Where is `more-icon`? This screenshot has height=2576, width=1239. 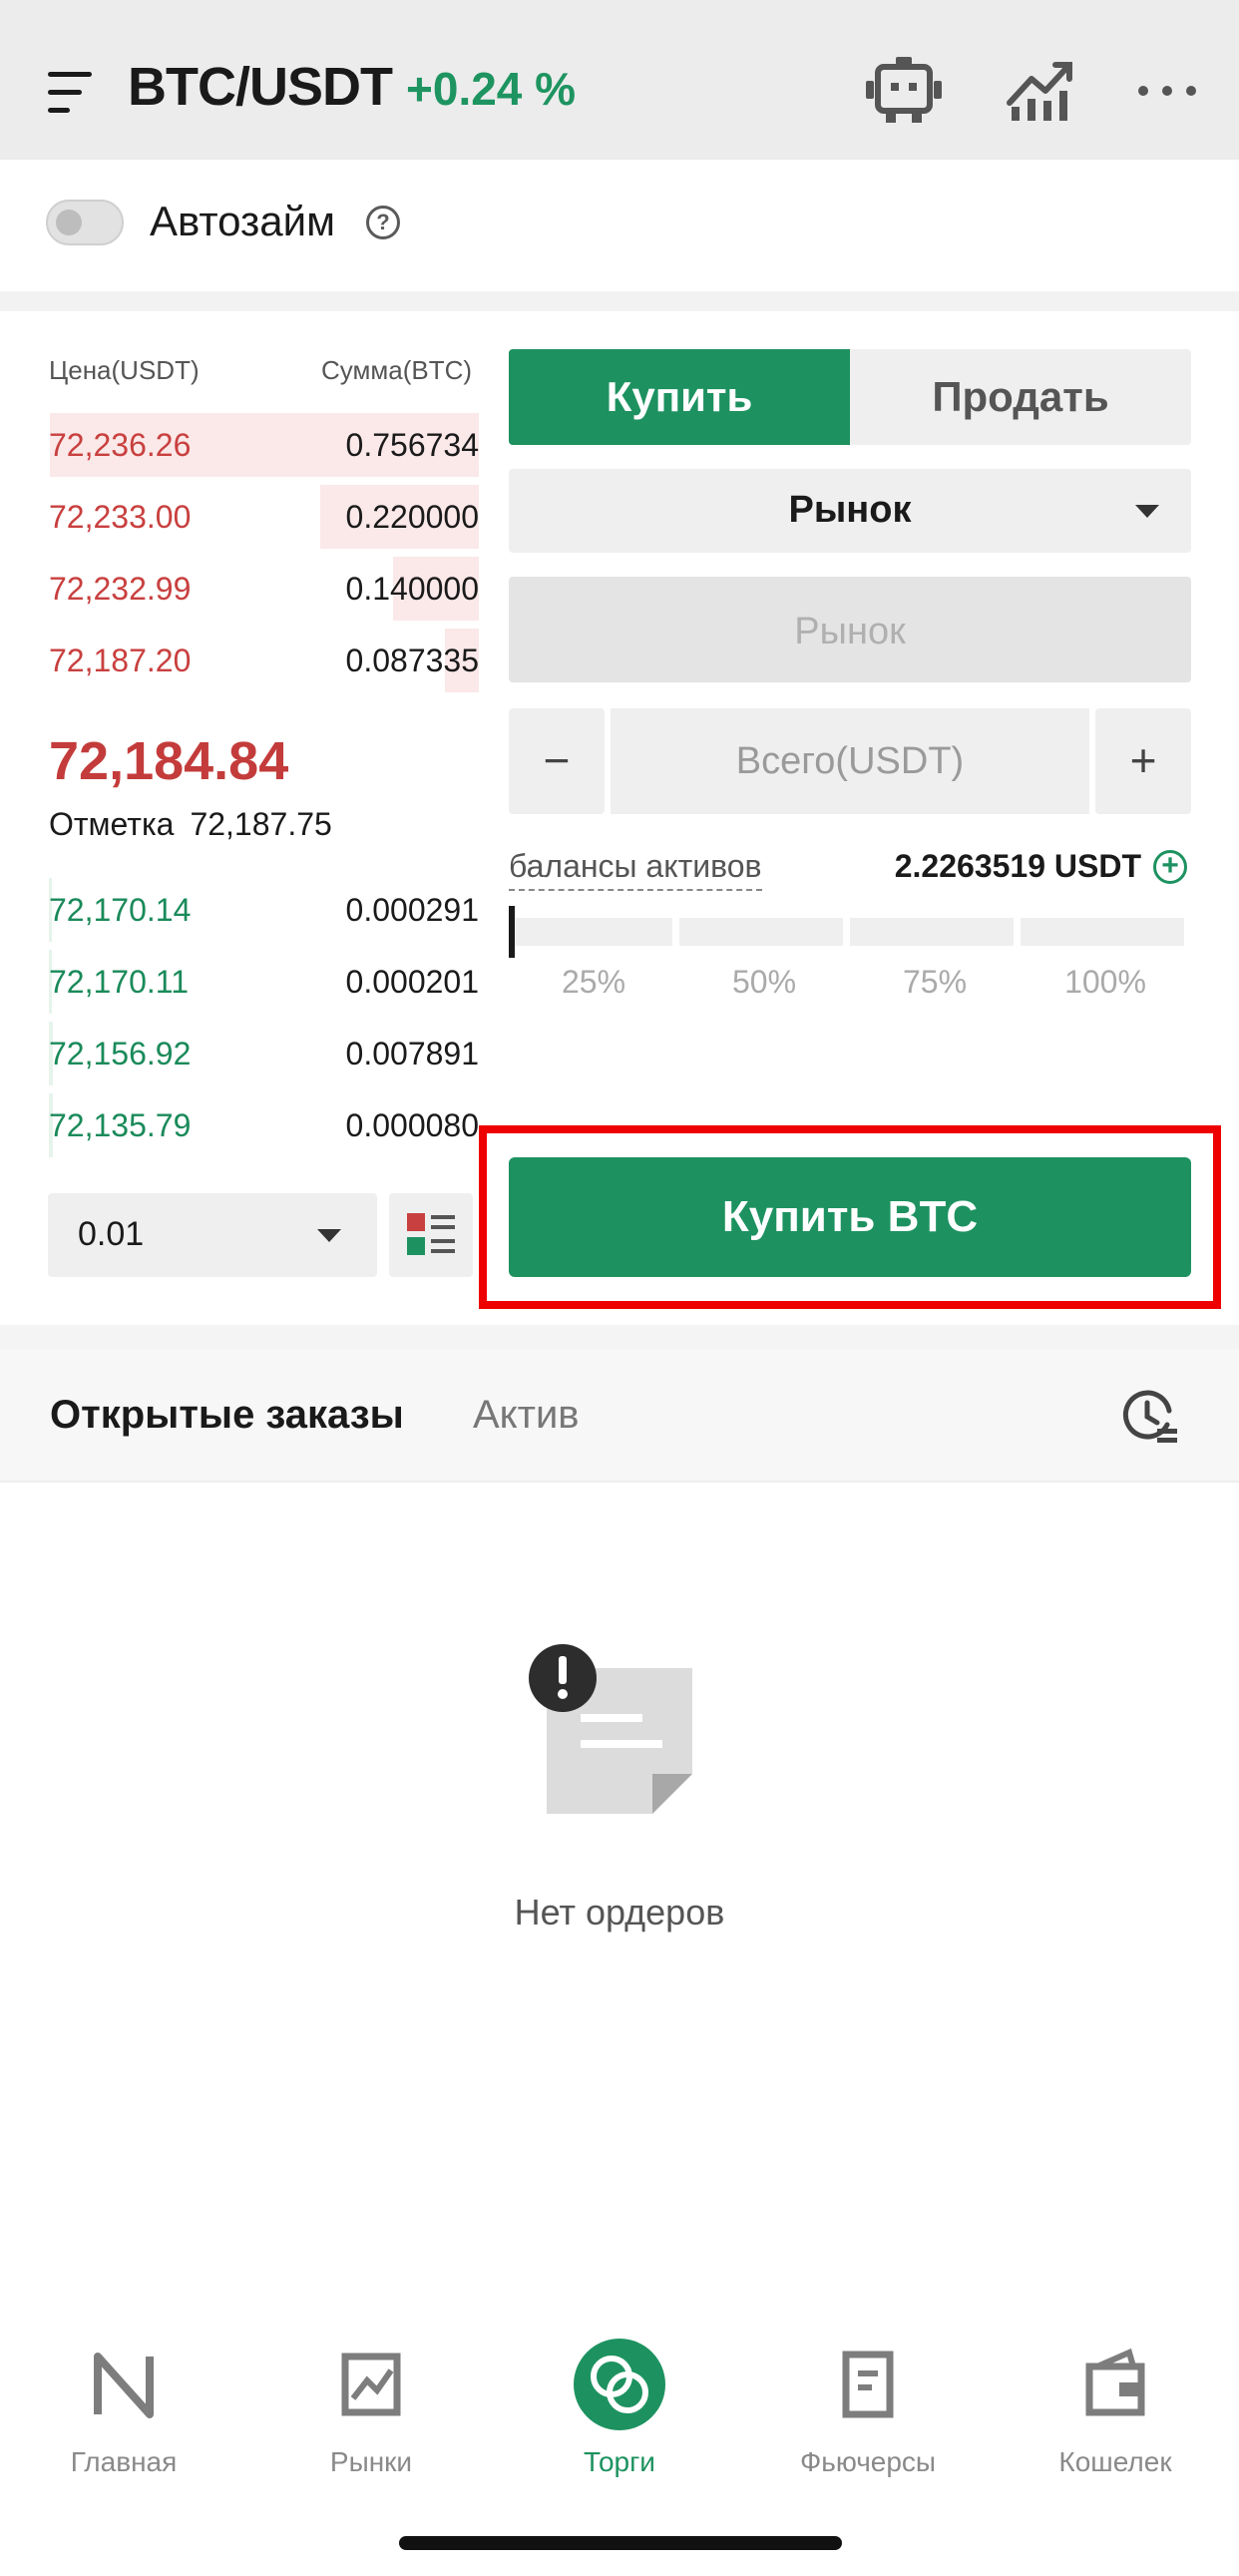
more-icon is located at coordinates (1167, 90).